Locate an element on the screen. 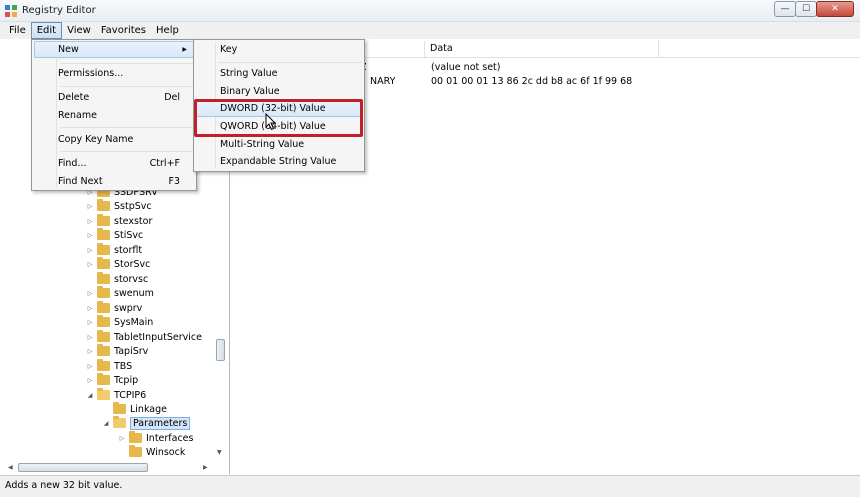 This screenshot has height=497, width=860. minimize-button: — is located at coordinates (785, 9).